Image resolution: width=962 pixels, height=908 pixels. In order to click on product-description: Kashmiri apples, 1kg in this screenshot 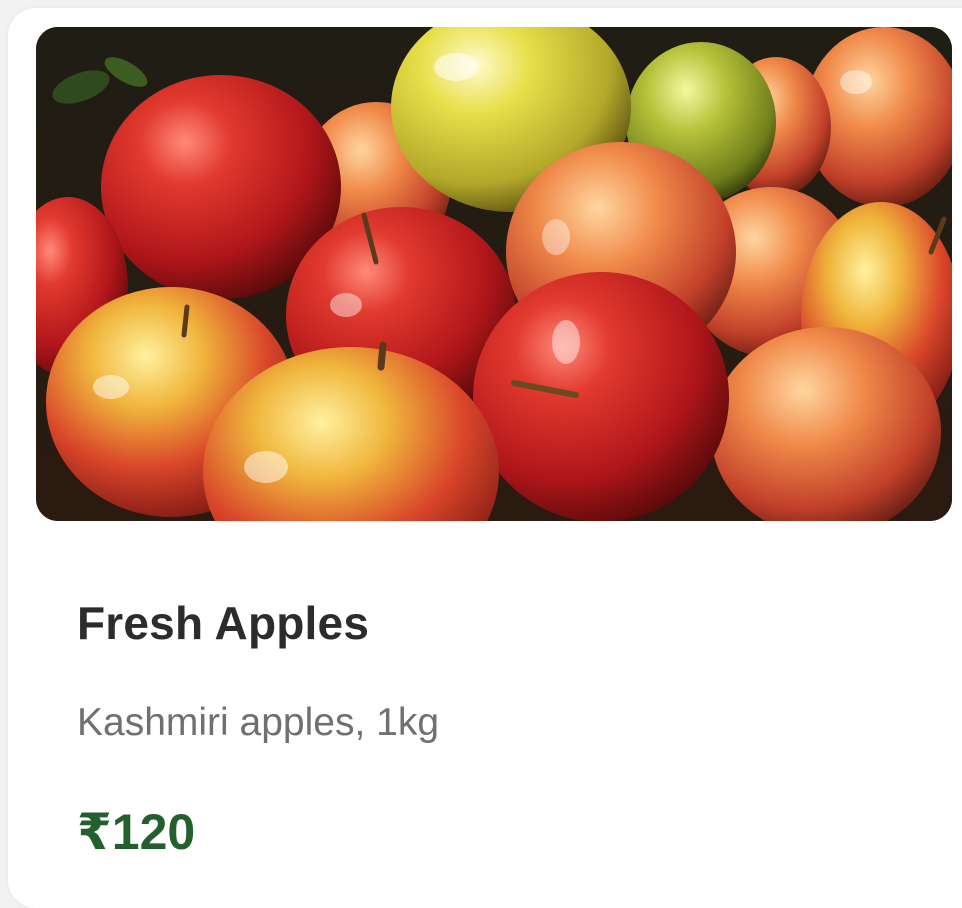, I will do `click(258, 722)`.